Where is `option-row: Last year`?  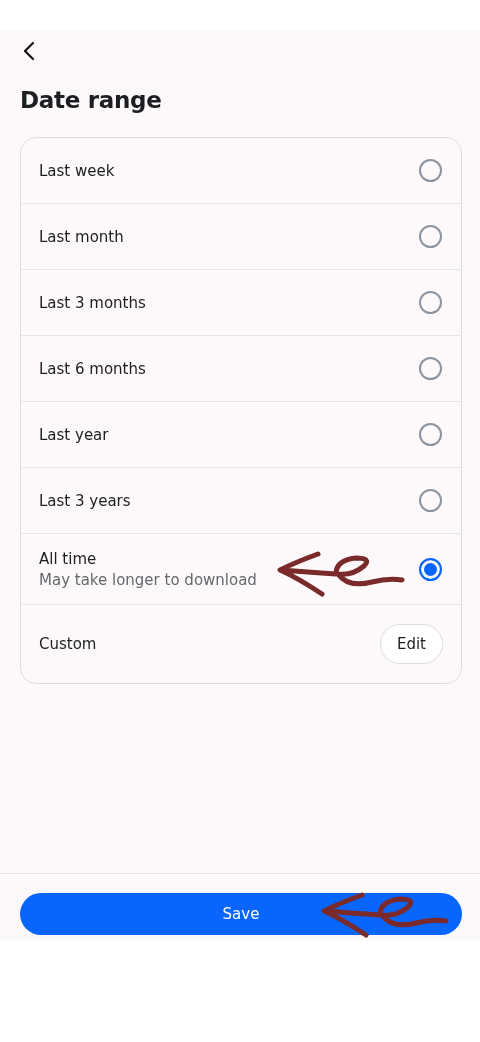 option-row: Last year is located at coordinates (241, 435).